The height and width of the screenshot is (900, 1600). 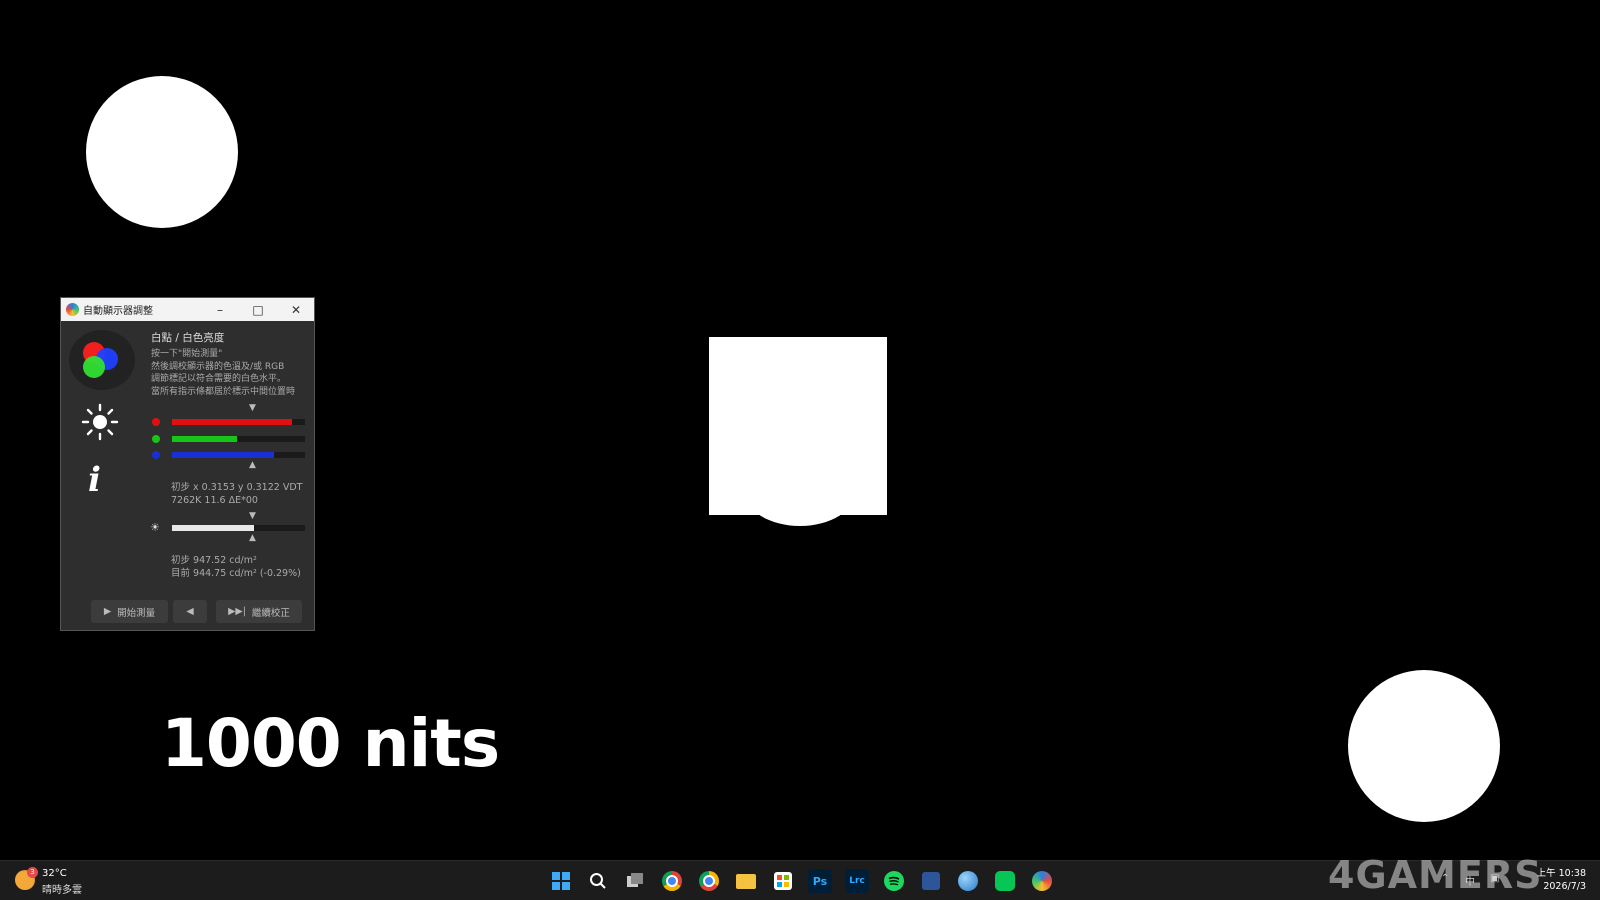 What do you see at coordinates (190, 611) in the screenshot?
I see `back-button: ◀` at bounding box center [190, 611].